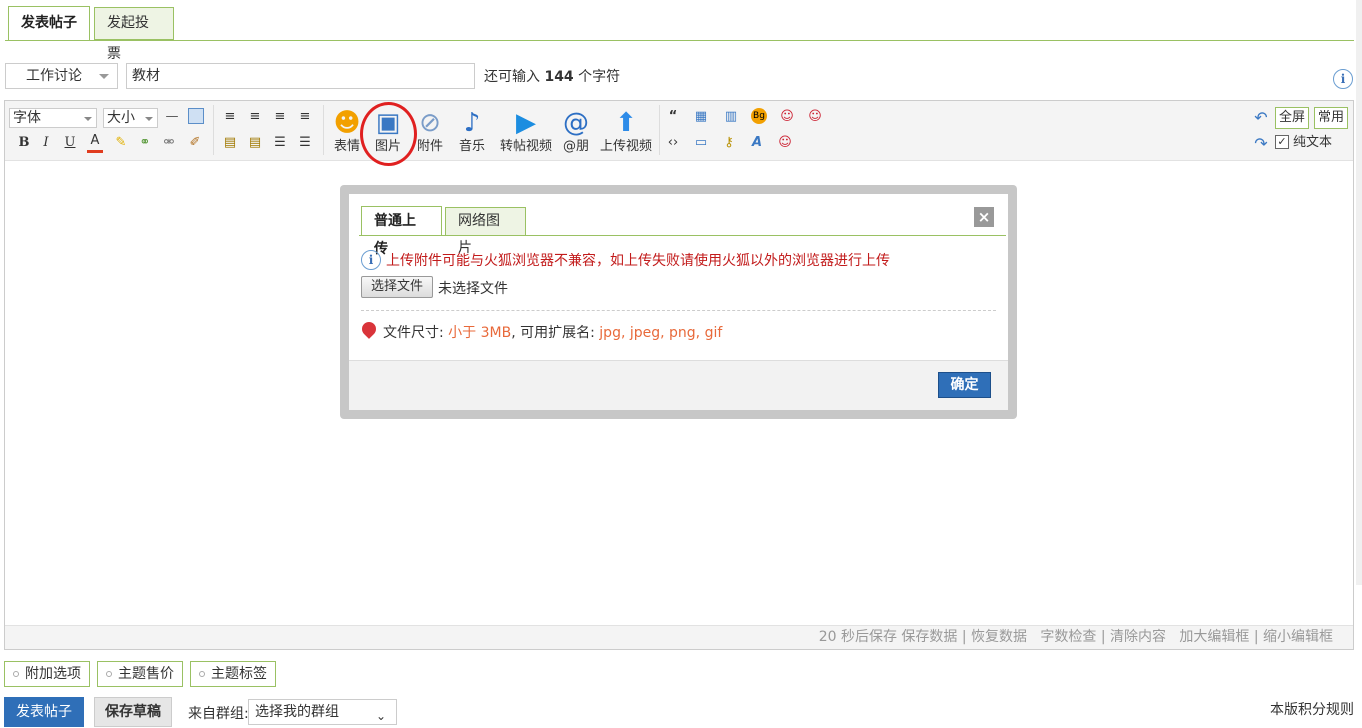 The height and width of the screenshot is (728, 1362). What do you see at coordinates (95, 142) in the screenshot?
I see `font-color-button: A` at bounding box center [95, 142].